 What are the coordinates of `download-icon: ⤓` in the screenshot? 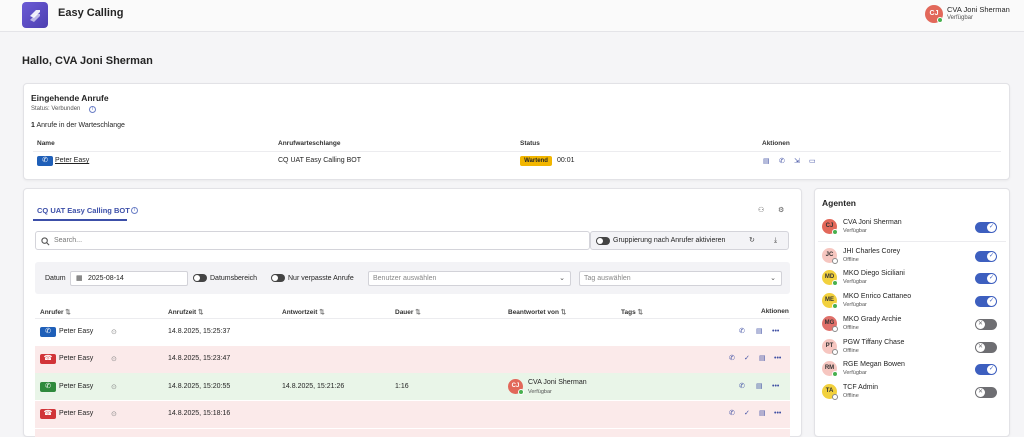 It's located at (775, 241).